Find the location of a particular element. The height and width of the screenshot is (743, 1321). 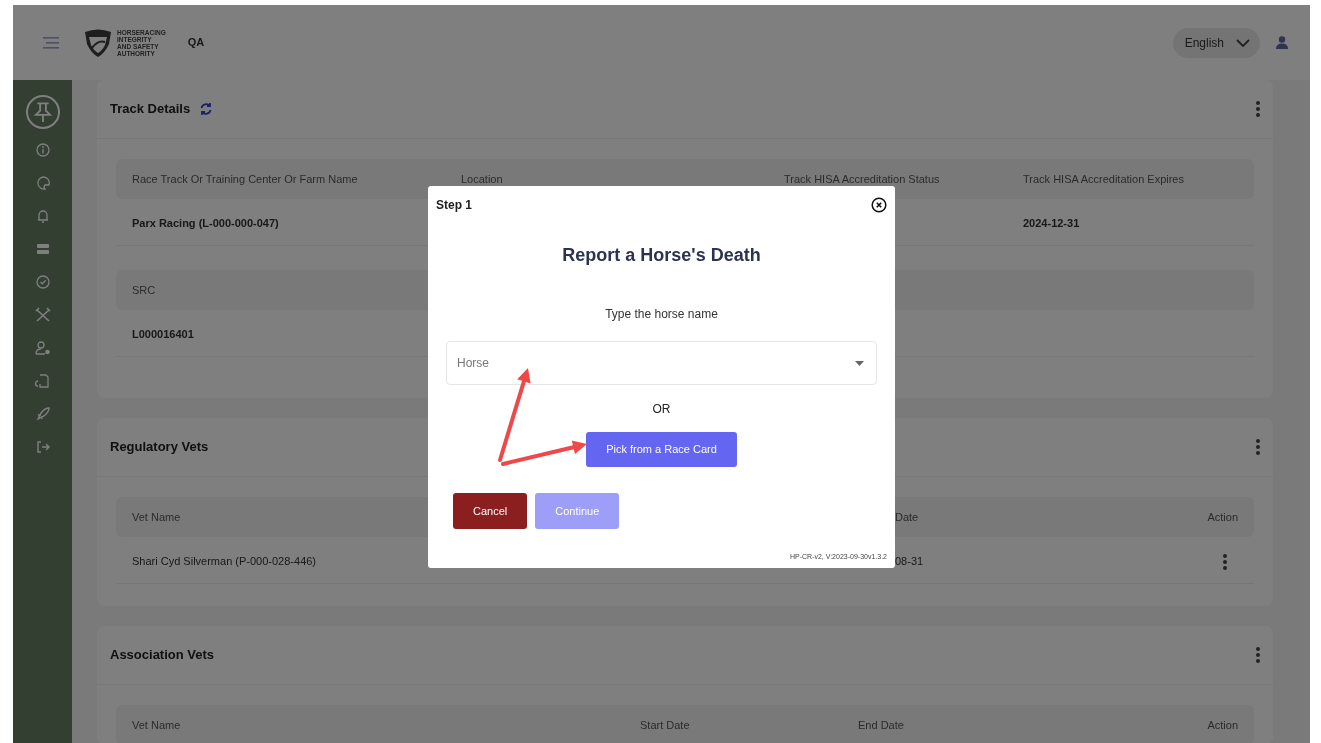

column-header: SRC is located at coordinates (144, 290).